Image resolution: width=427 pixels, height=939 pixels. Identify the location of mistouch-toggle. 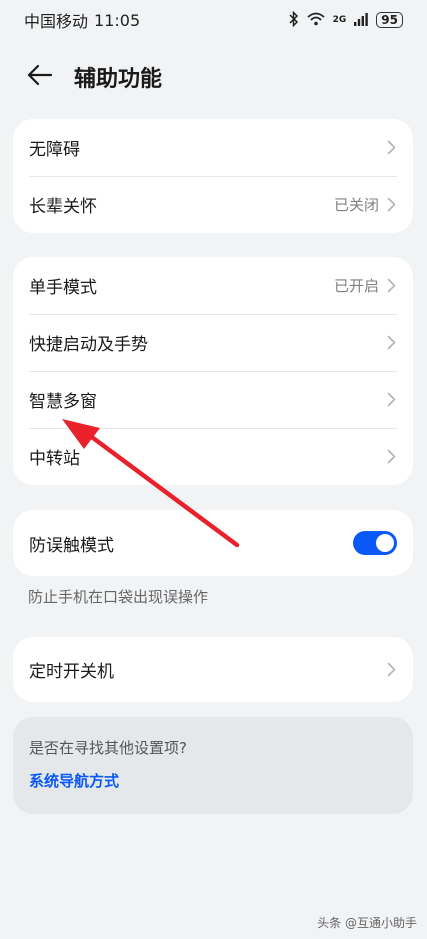
(375, 543).